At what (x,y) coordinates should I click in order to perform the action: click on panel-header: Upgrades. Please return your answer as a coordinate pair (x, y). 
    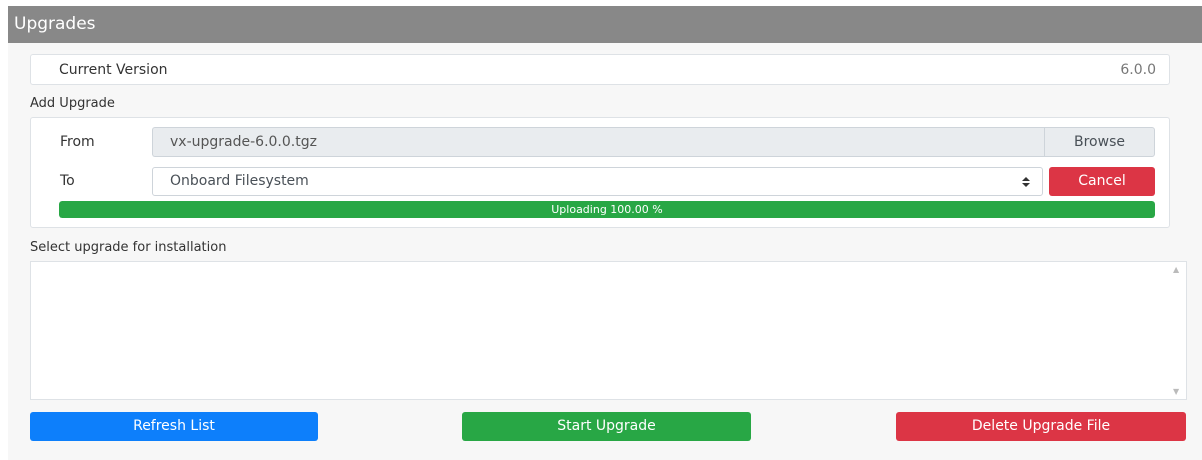
    Looking at the image, I should click on (605, 24).